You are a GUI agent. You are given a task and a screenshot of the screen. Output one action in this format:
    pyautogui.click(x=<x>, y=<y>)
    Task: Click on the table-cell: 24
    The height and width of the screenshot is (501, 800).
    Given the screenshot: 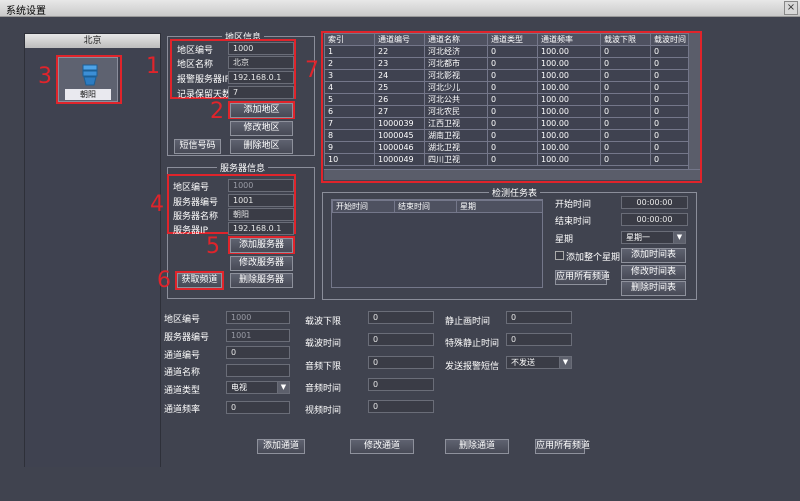 What is the action you would take?
    pyautogui.click(x=399, y=75)
    